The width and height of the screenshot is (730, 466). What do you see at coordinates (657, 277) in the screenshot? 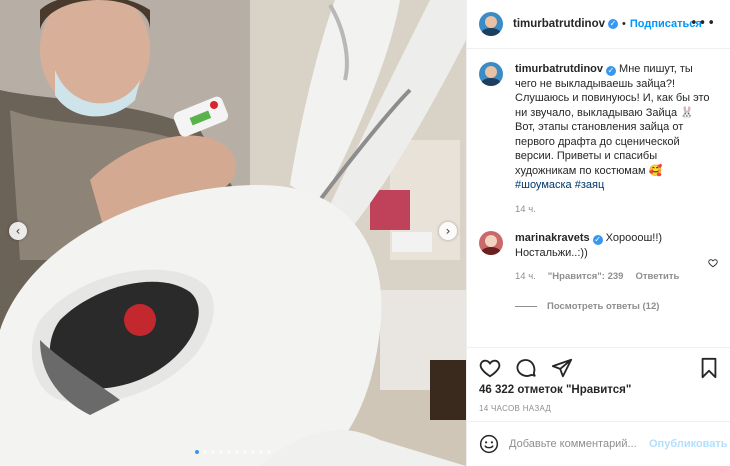
I see `reply-button: Ответить` at bounding box center [657, 277].